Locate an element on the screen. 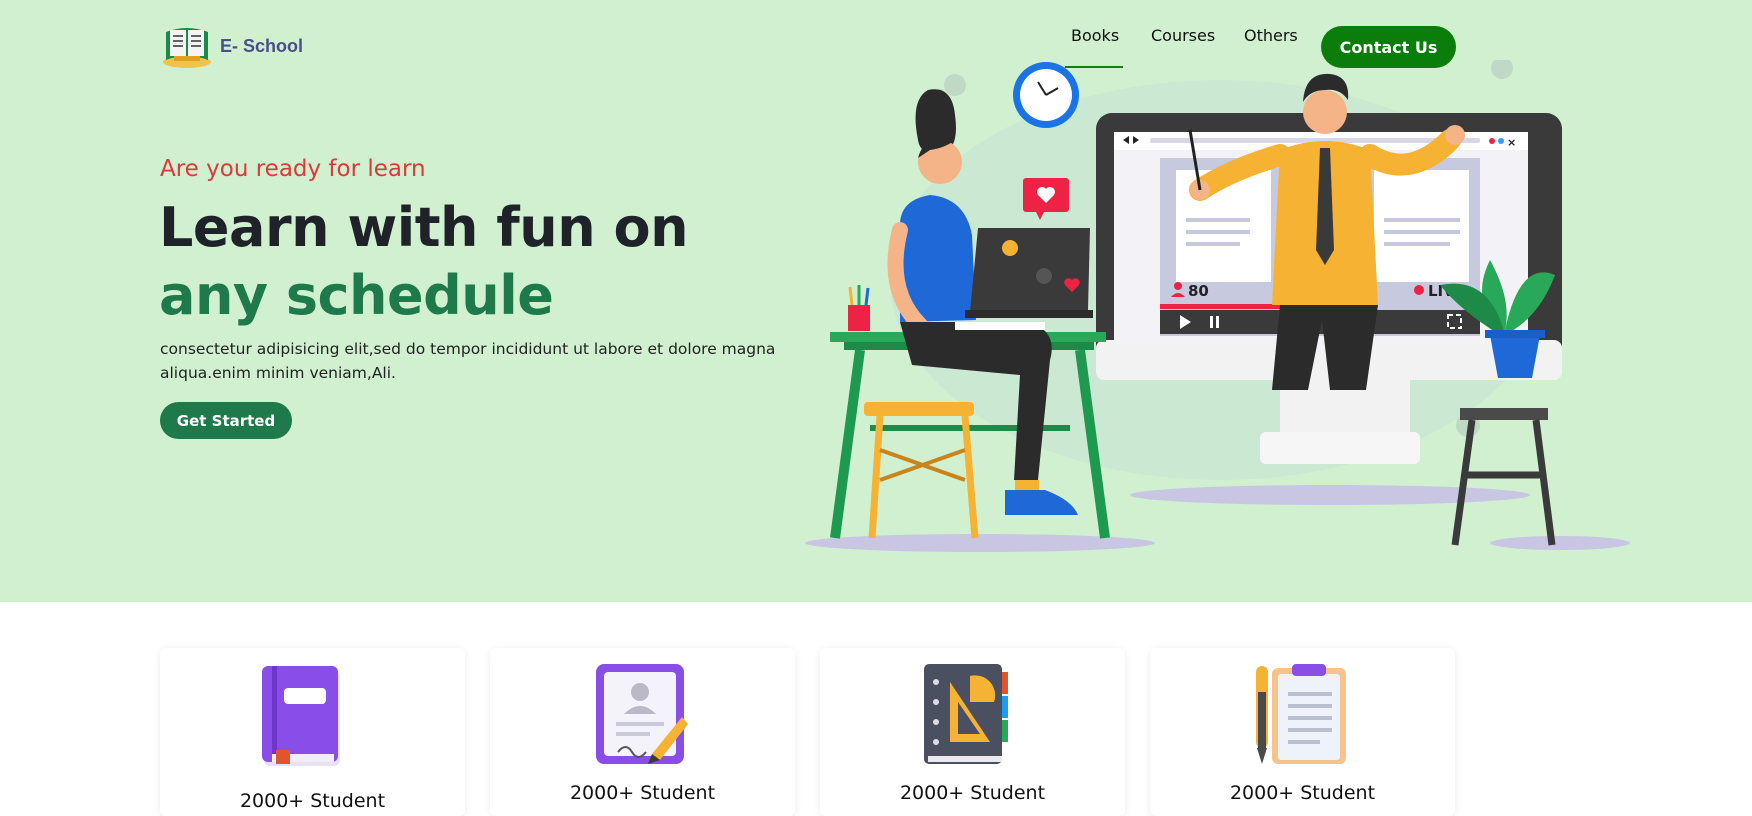  logo-text: E- School is located at coordinates (262, 45).